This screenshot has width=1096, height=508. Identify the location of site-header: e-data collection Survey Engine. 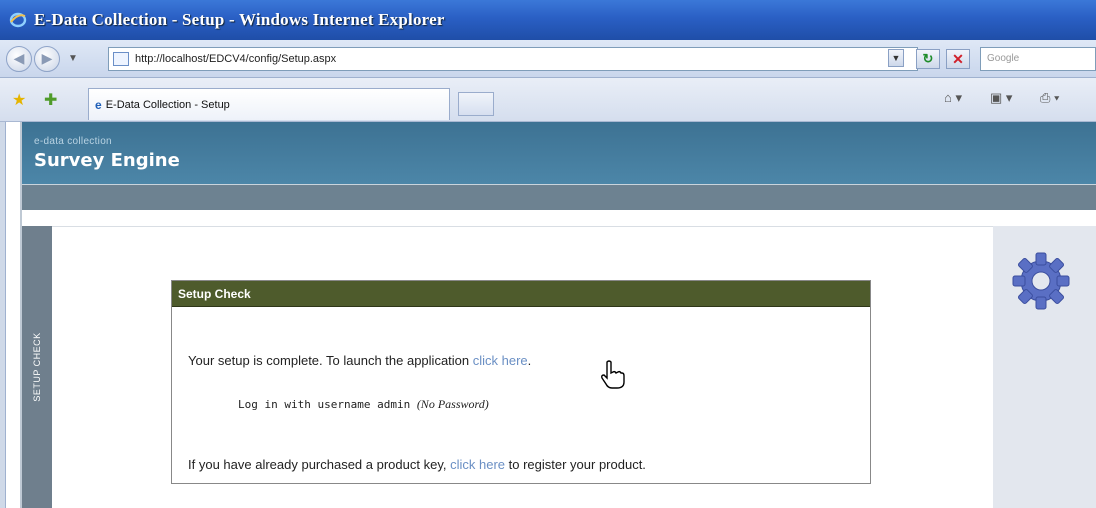
(559, 153).